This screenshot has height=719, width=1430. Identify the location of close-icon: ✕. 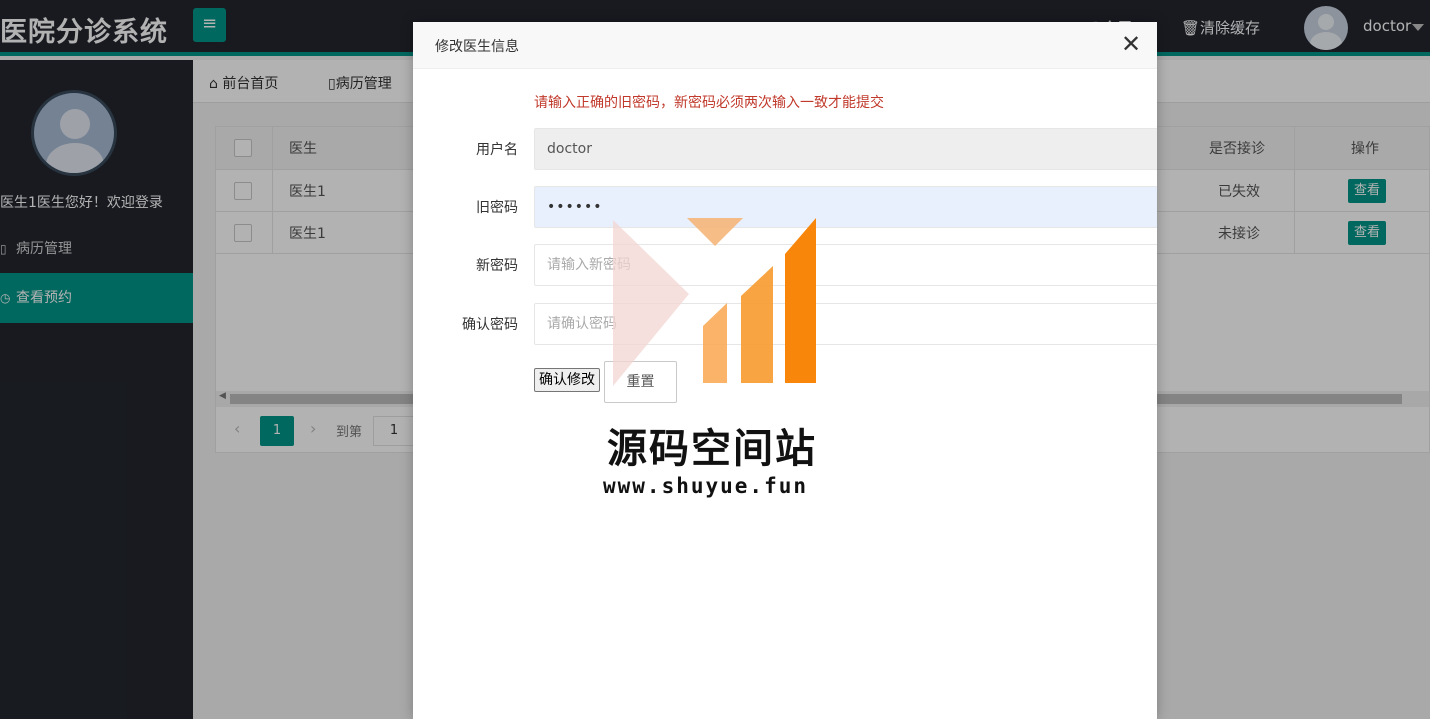
(1131, 44).